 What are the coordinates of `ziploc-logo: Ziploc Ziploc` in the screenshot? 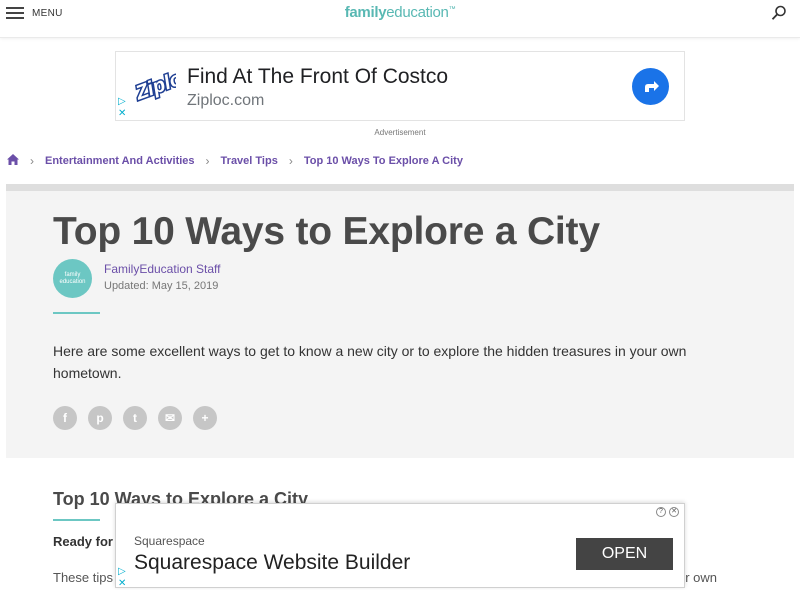 It's located at (163, 84).